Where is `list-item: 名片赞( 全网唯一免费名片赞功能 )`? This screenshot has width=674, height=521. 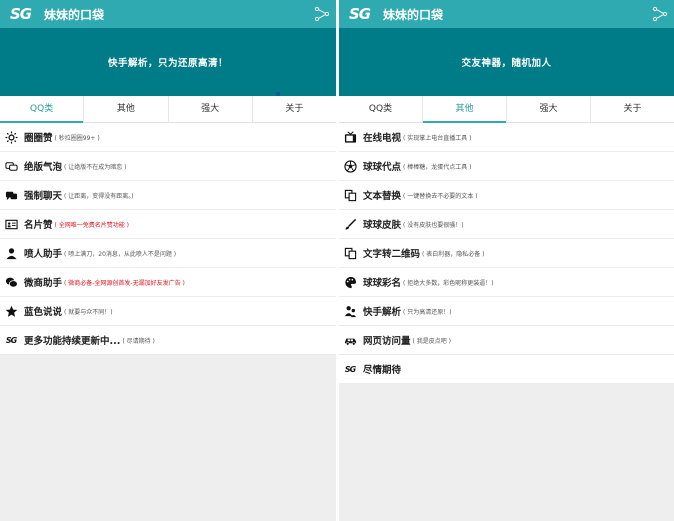 list-item: 名片赞( 全网唯一免费名片赞功能 ) is located at coordinates (168, 224).